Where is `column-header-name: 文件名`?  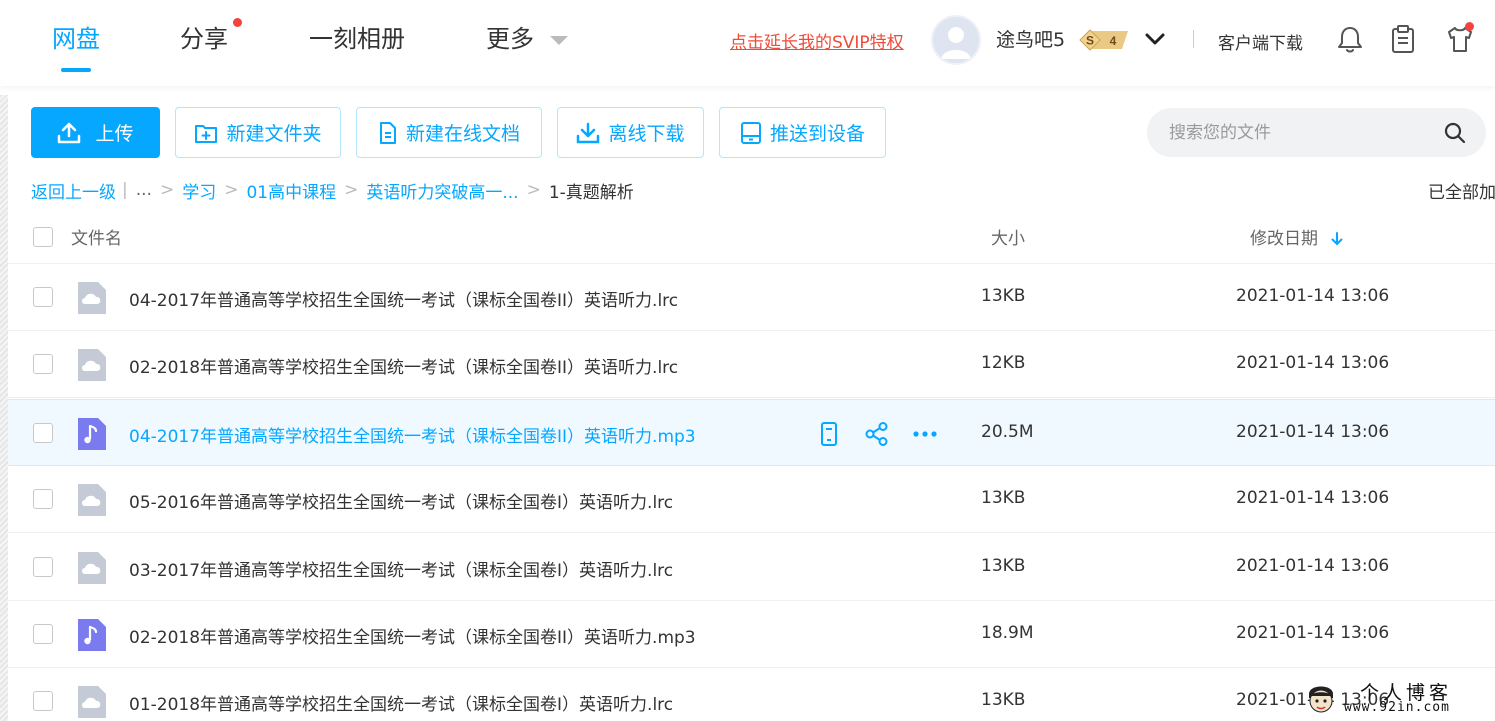
column-header-name: 文件名 is located at coordinates (96, 236).